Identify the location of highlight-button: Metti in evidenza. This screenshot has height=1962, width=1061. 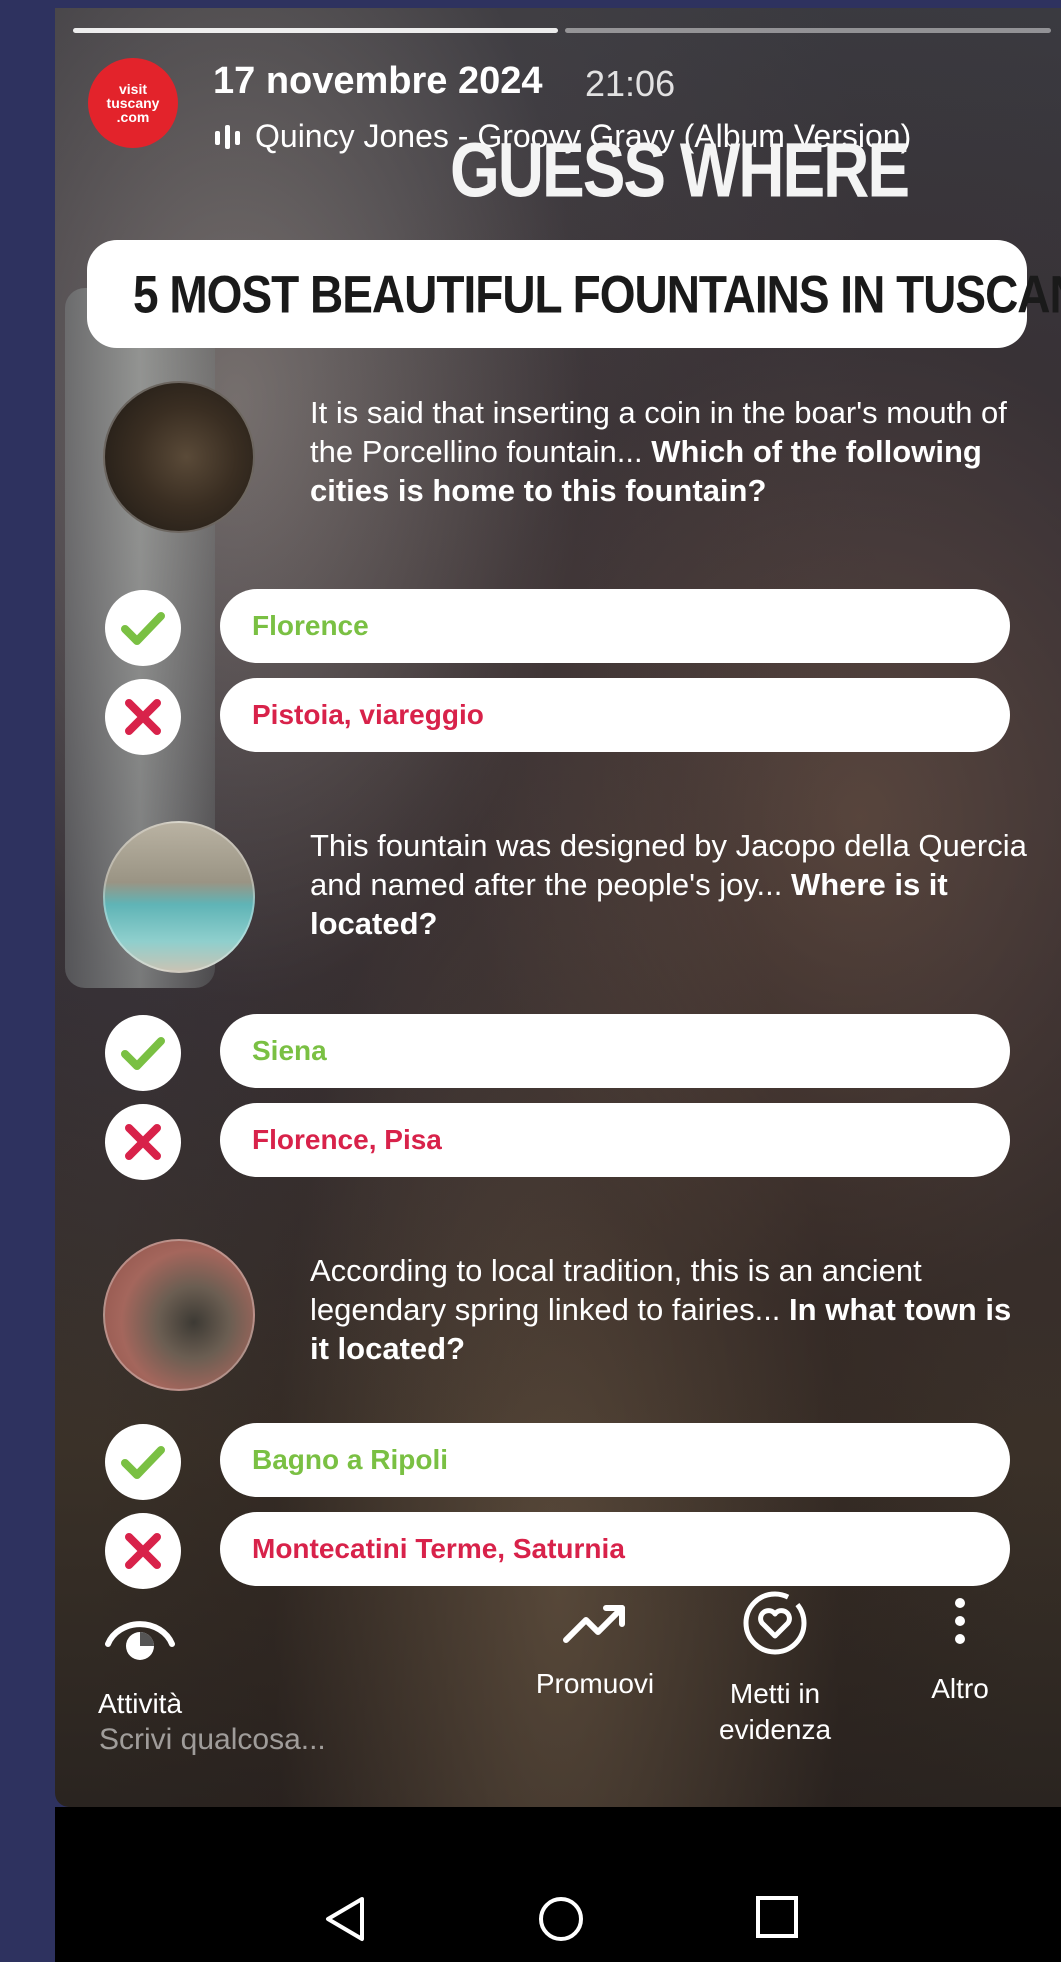
(775, 1668).